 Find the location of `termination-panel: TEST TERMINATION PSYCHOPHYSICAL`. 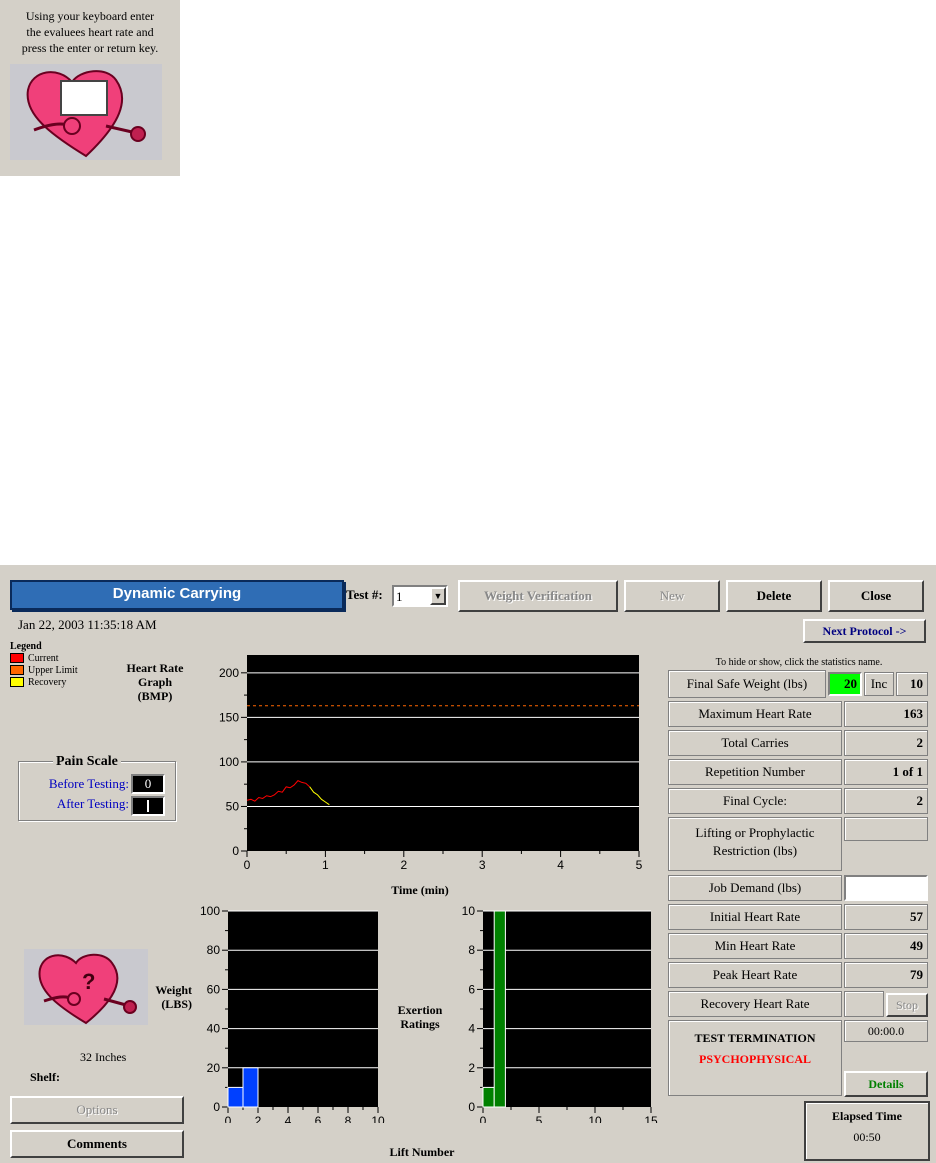

termination-panel: TEST TERMINATION PSYCHOPHYSICAL is located at coordinates (755, 1058).